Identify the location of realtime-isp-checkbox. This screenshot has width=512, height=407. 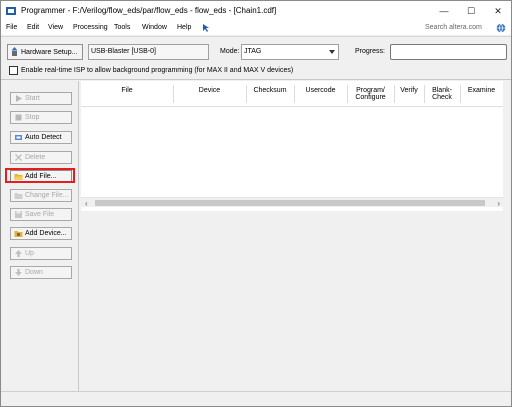
(13, 70).